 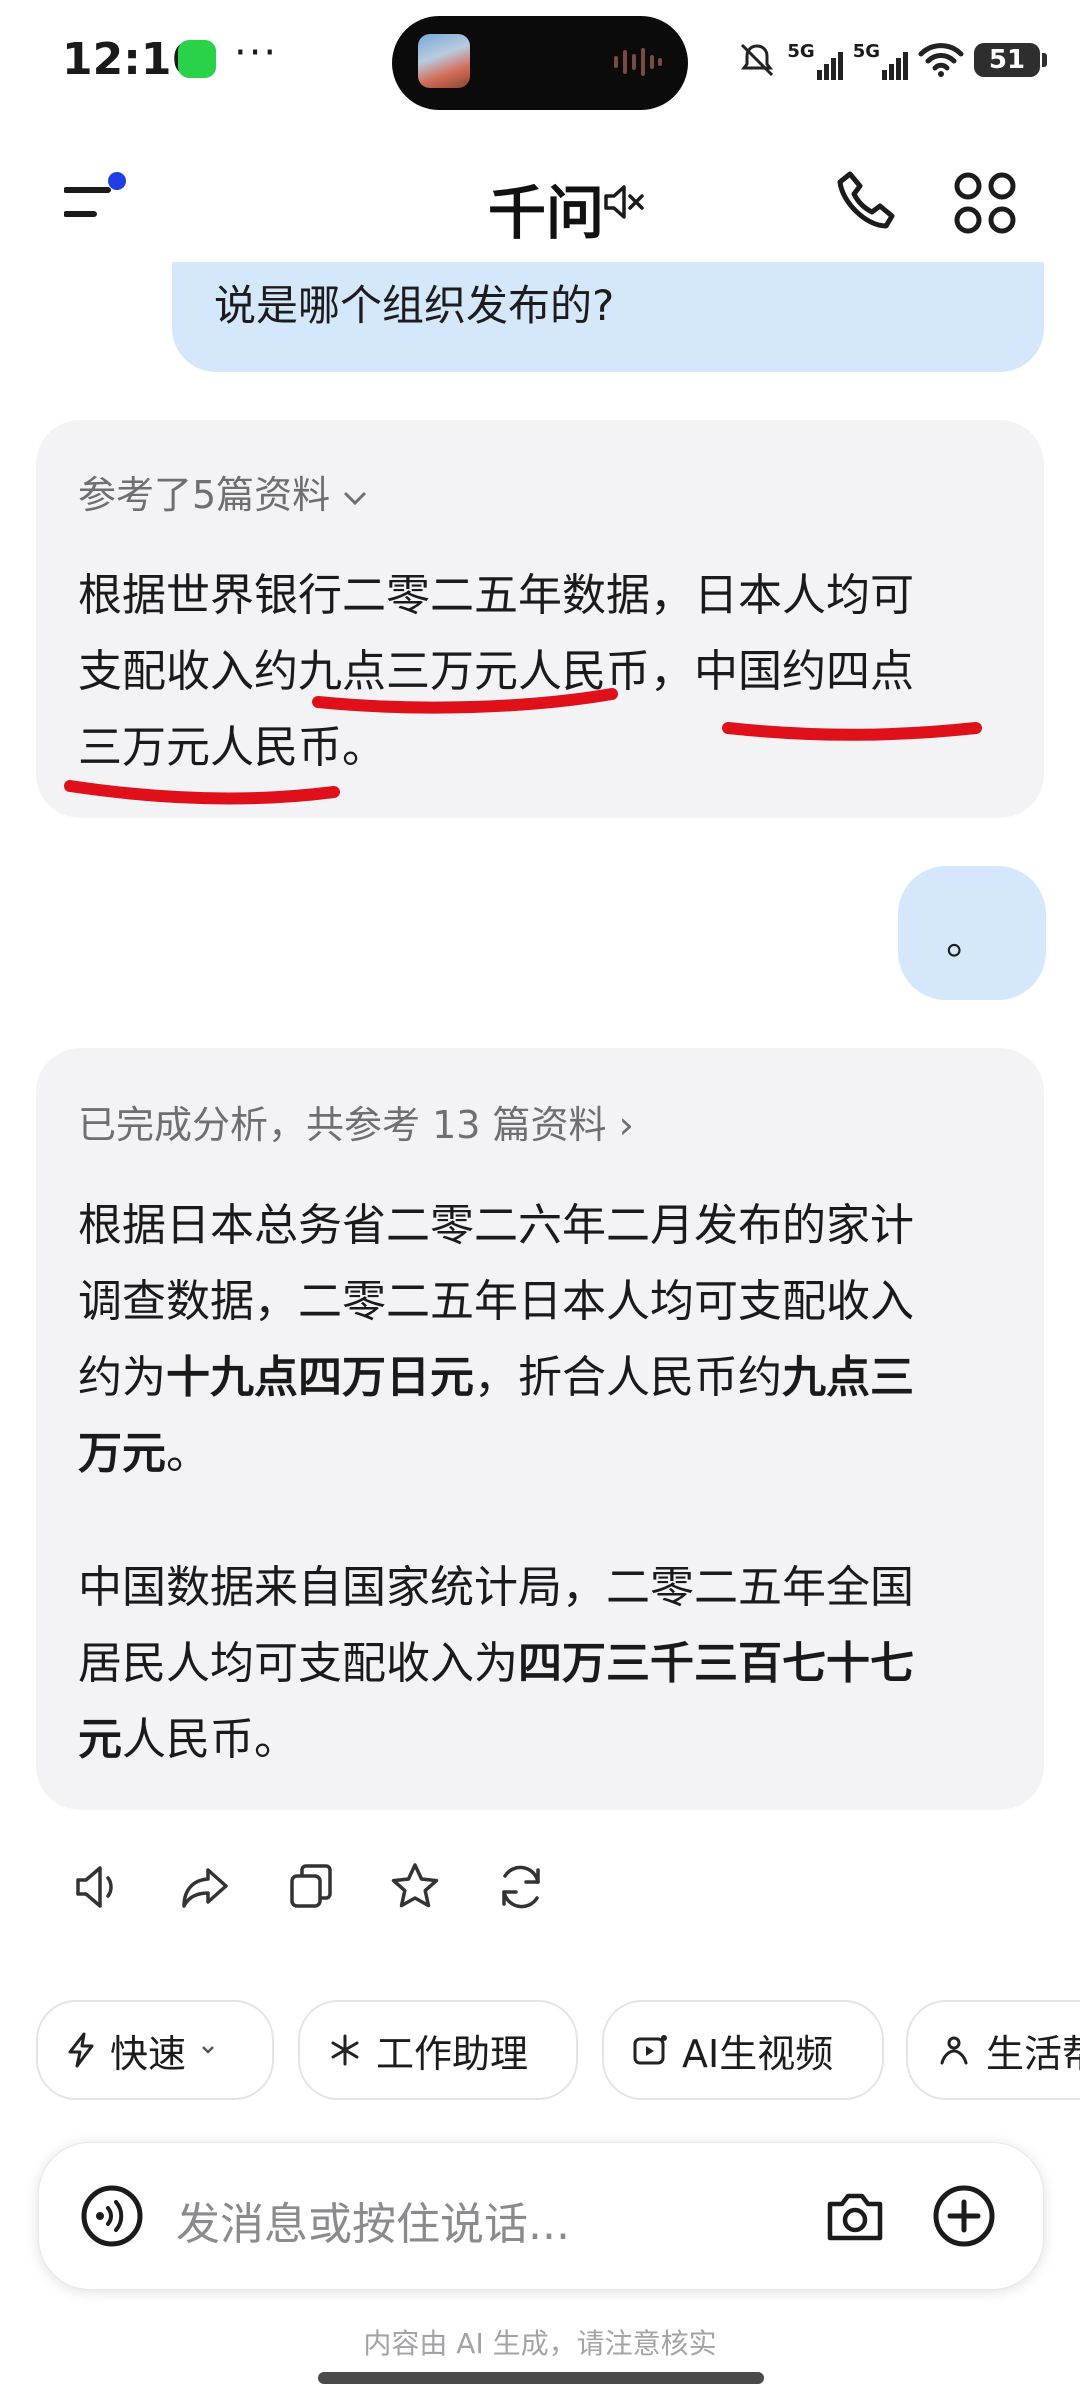 What do you see at coordinates (122, 1377) in the screenshot?
I see `text-span: 约为` at bounding box center [122, 1377].